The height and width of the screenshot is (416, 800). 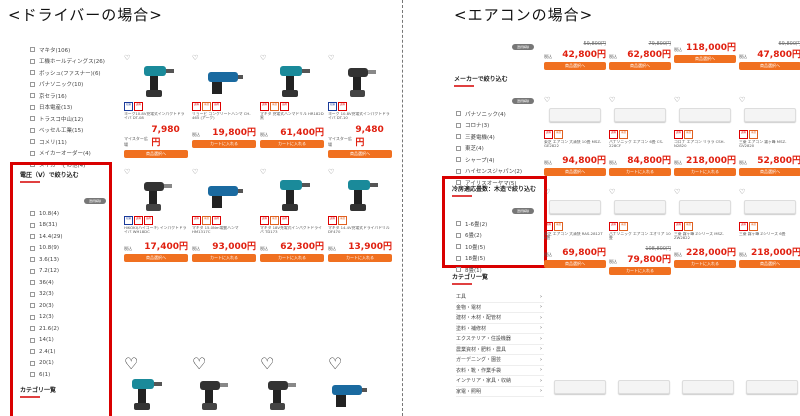 What do you see at coordinates (224, 118) in the screenshot?
I see `product-name: リョービ コンクリートハンマ CH-465 (アーク)` at bounding box center [224, 118].